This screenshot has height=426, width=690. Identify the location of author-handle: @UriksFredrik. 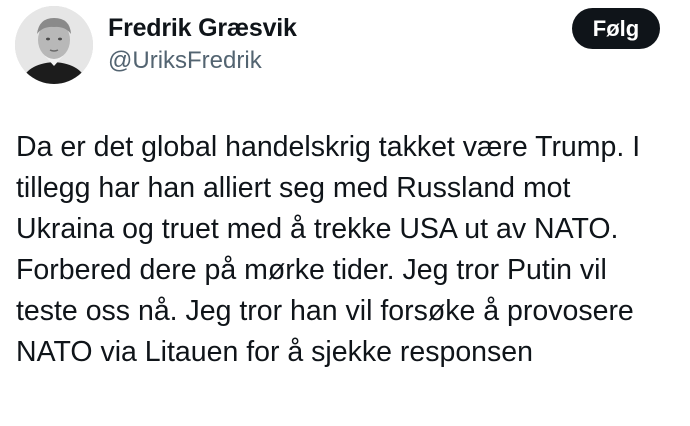
(185, 61).